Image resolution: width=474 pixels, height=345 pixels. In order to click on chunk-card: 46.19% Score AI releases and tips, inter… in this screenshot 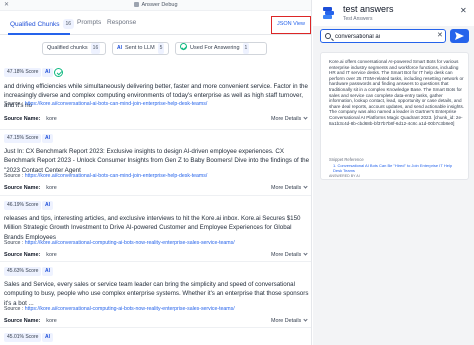, I will do `click(155, 229)`.